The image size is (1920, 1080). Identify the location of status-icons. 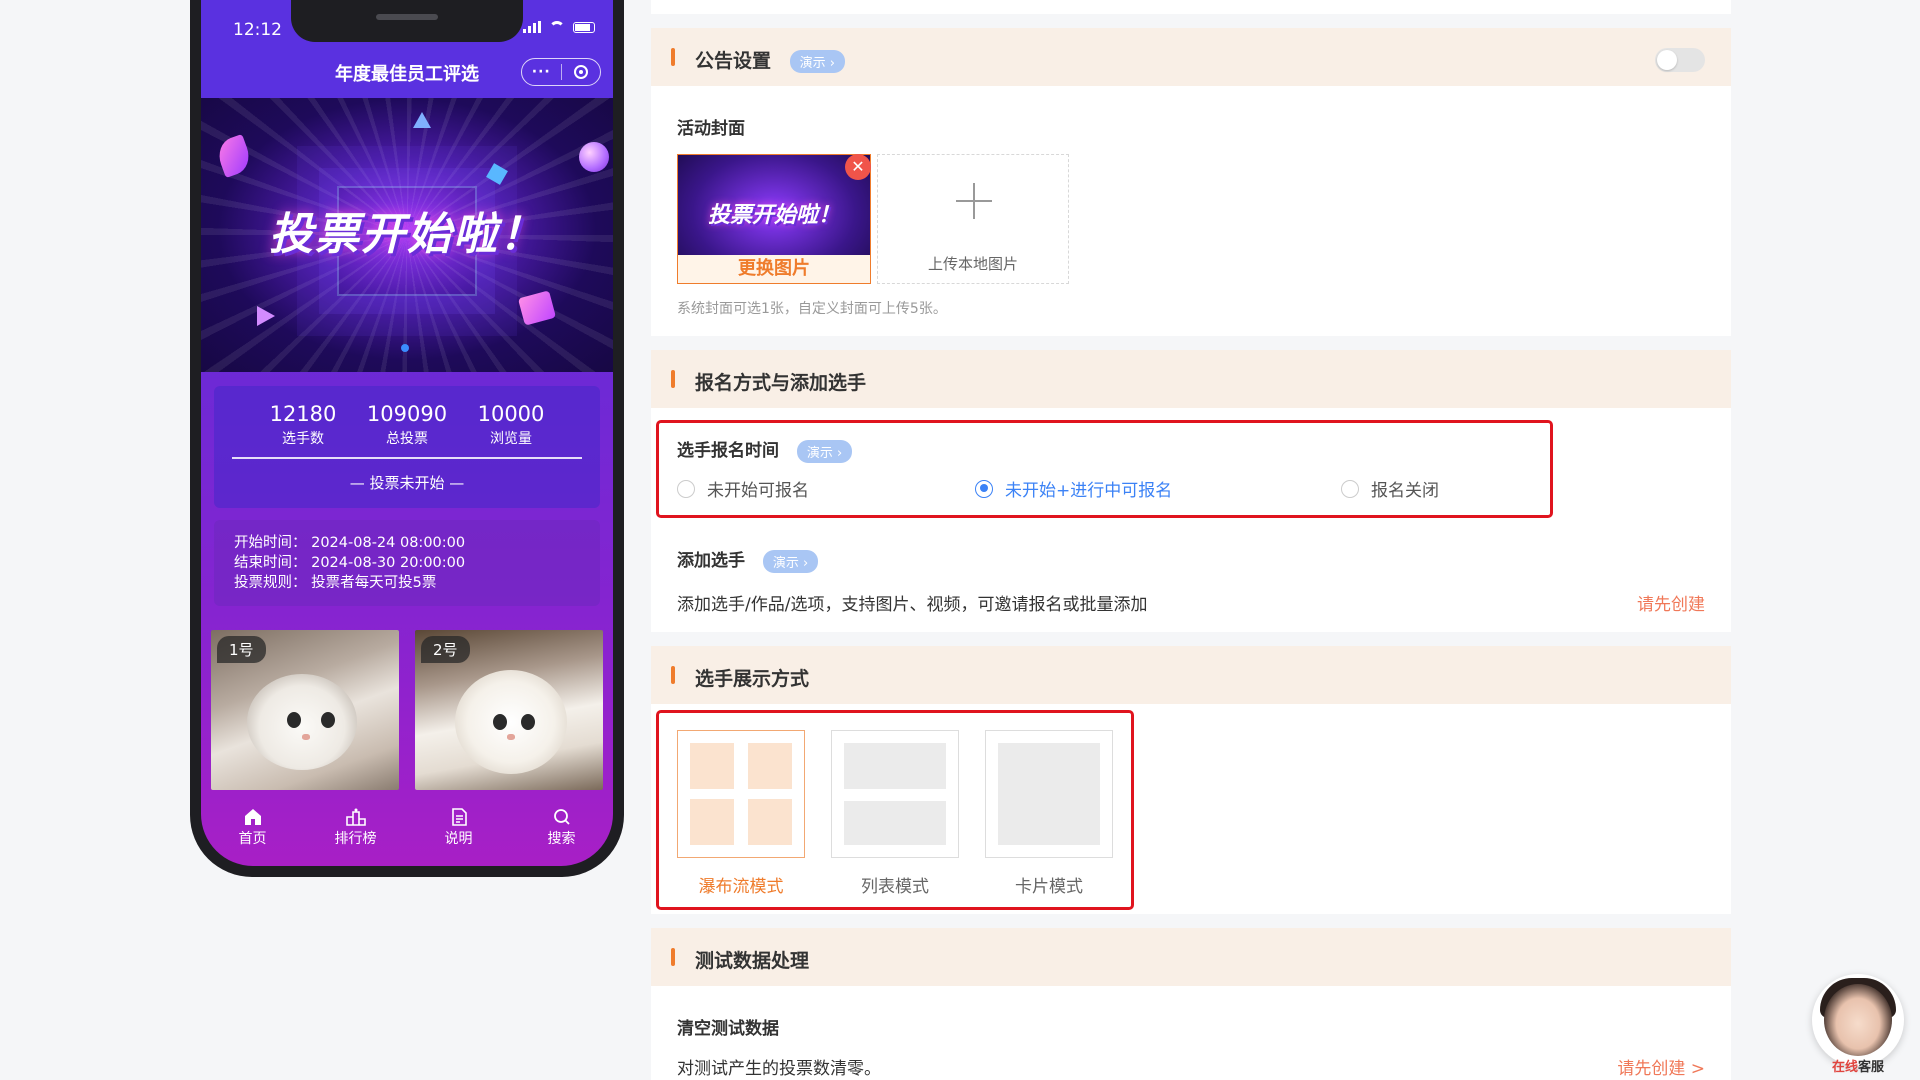
(559, 27).